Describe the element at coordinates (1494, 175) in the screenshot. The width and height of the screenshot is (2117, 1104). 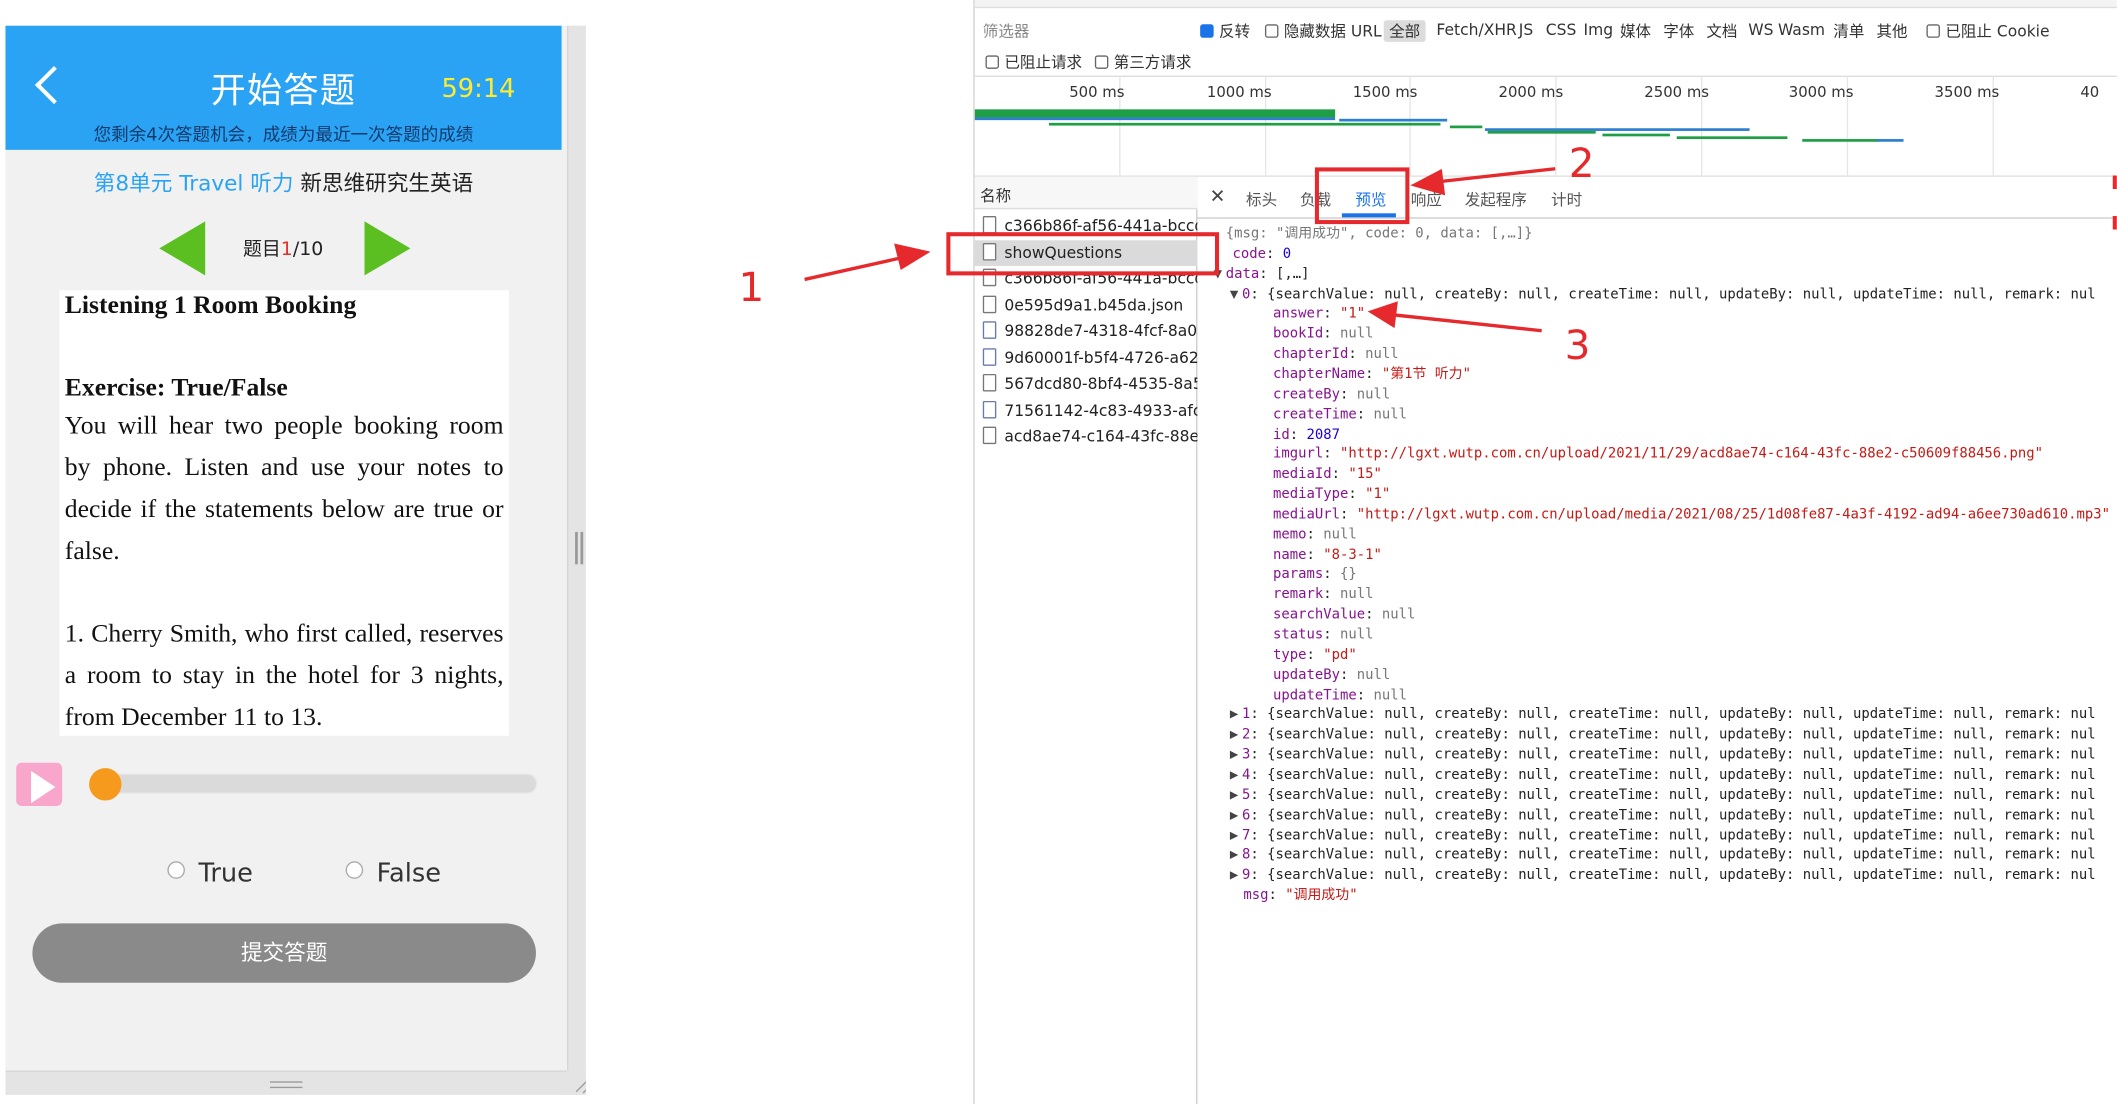
I see `arrow-2-line` at that location.